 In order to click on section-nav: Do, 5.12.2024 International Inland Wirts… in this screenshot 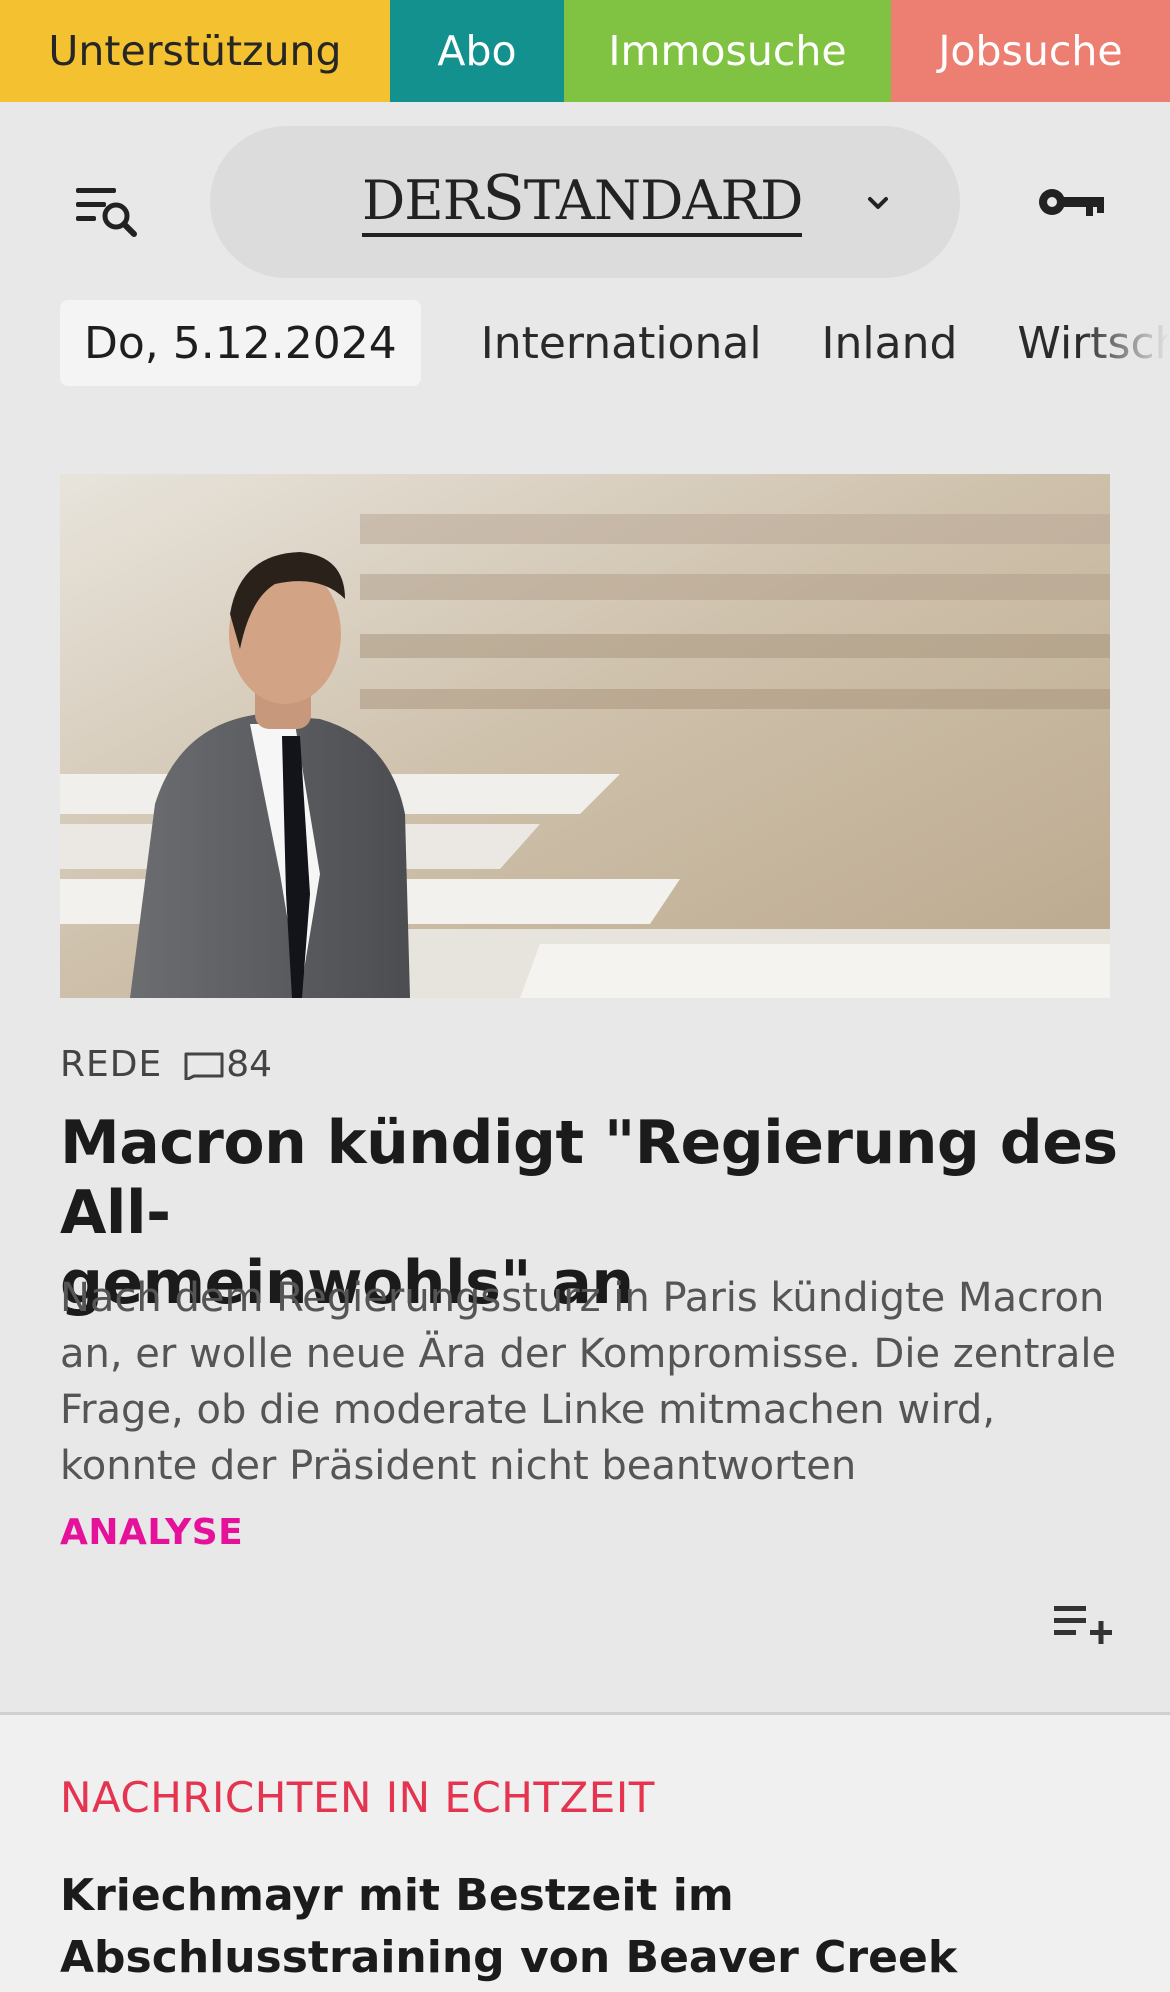, I will do `click(585, 343)`.